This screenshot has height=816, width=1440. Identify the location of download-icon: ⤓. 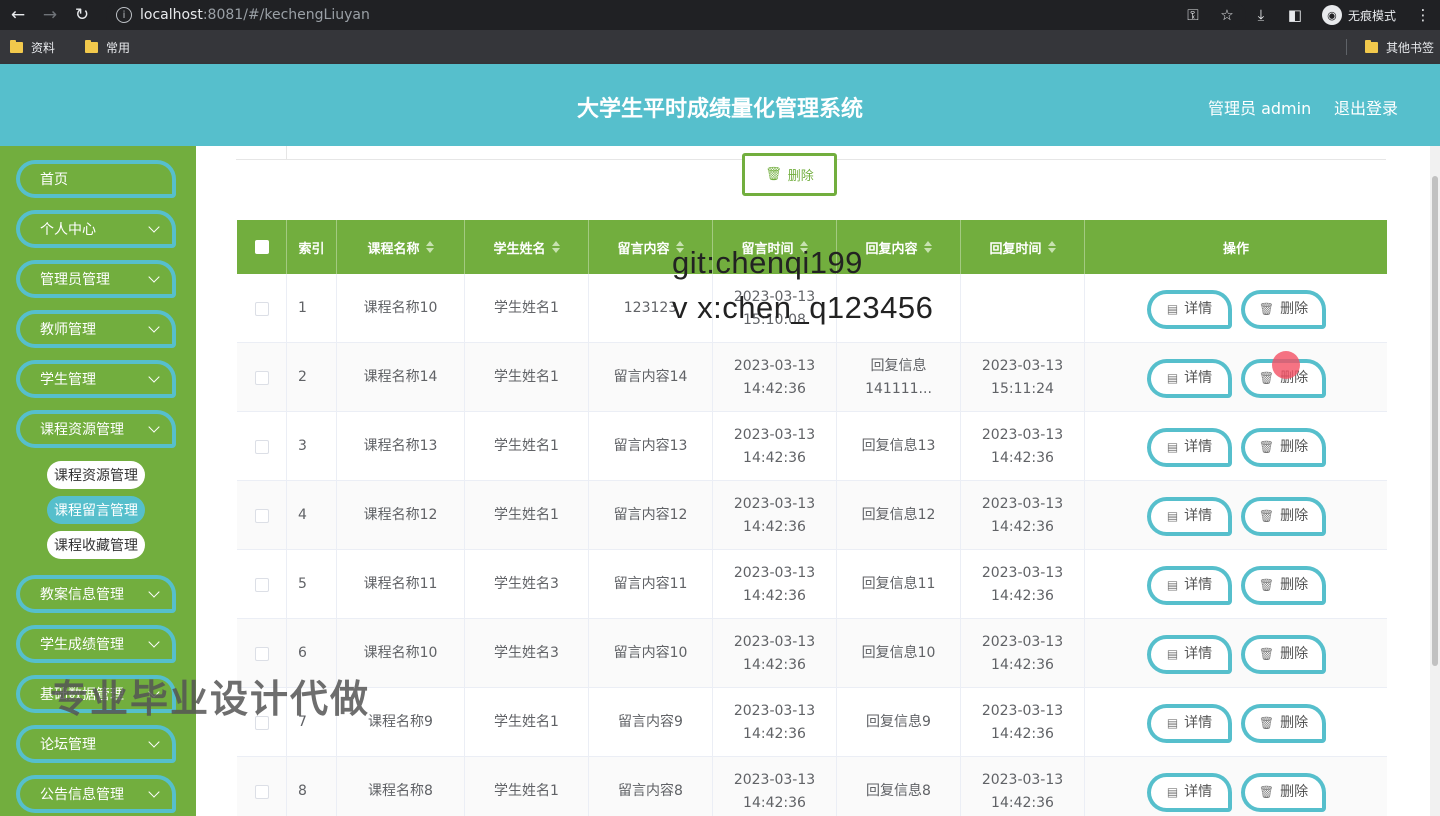
(1261, 15).